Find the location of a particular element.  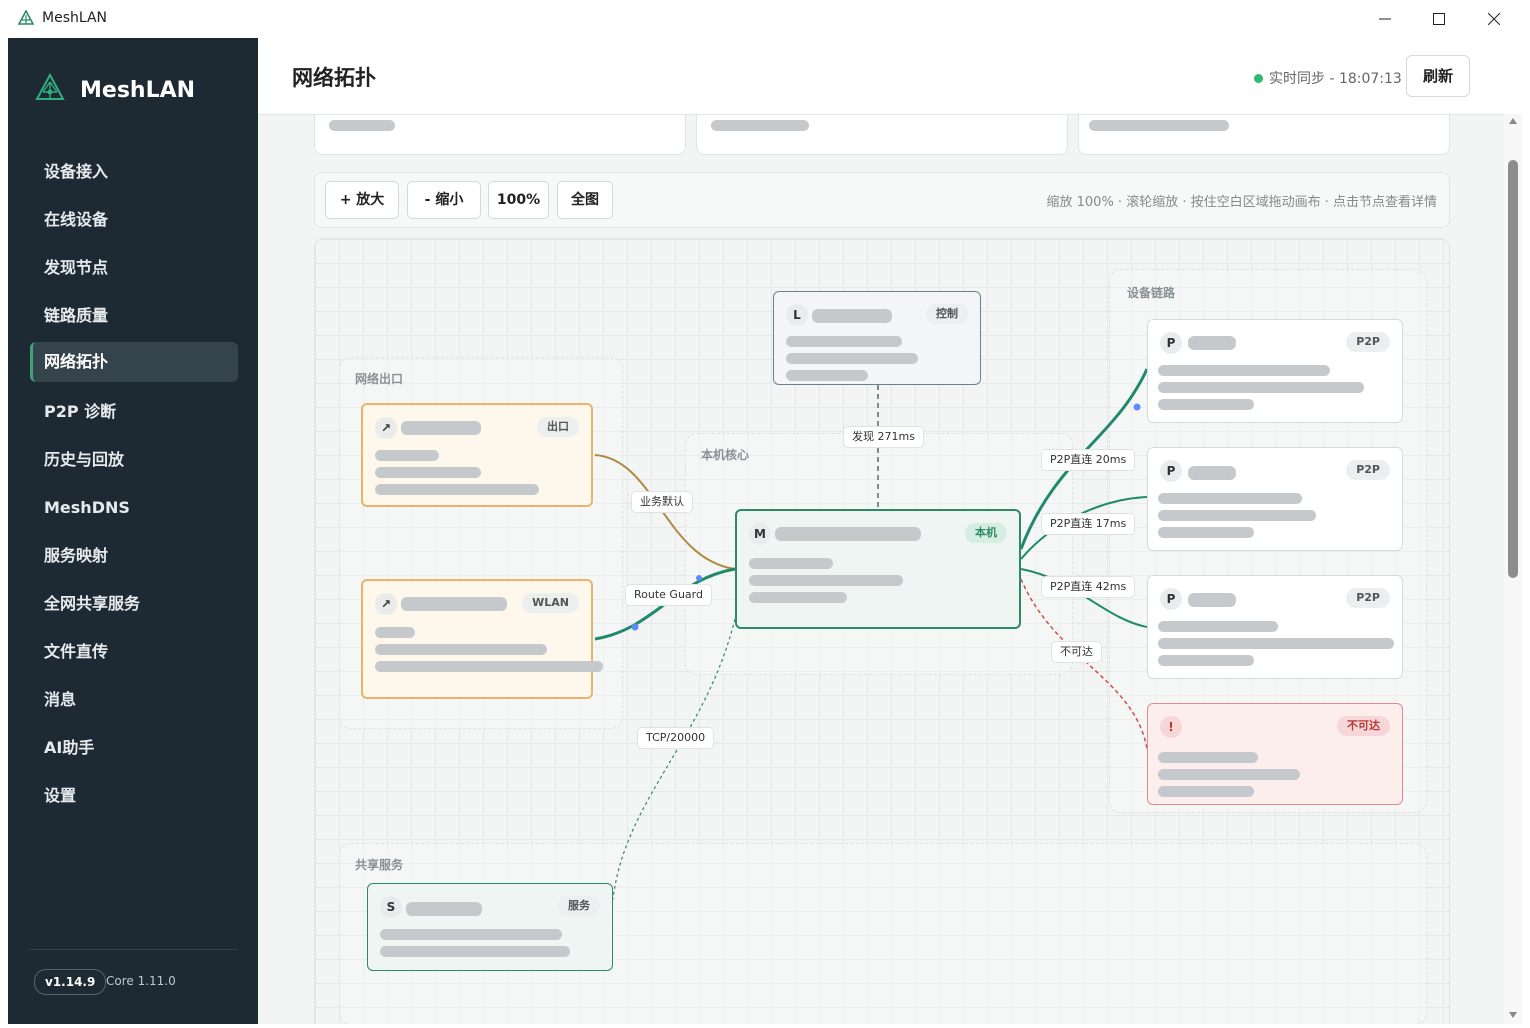

sidebar-item-p2p-diagnosis: P2P 诊断 is located at coordinates (134, 412).